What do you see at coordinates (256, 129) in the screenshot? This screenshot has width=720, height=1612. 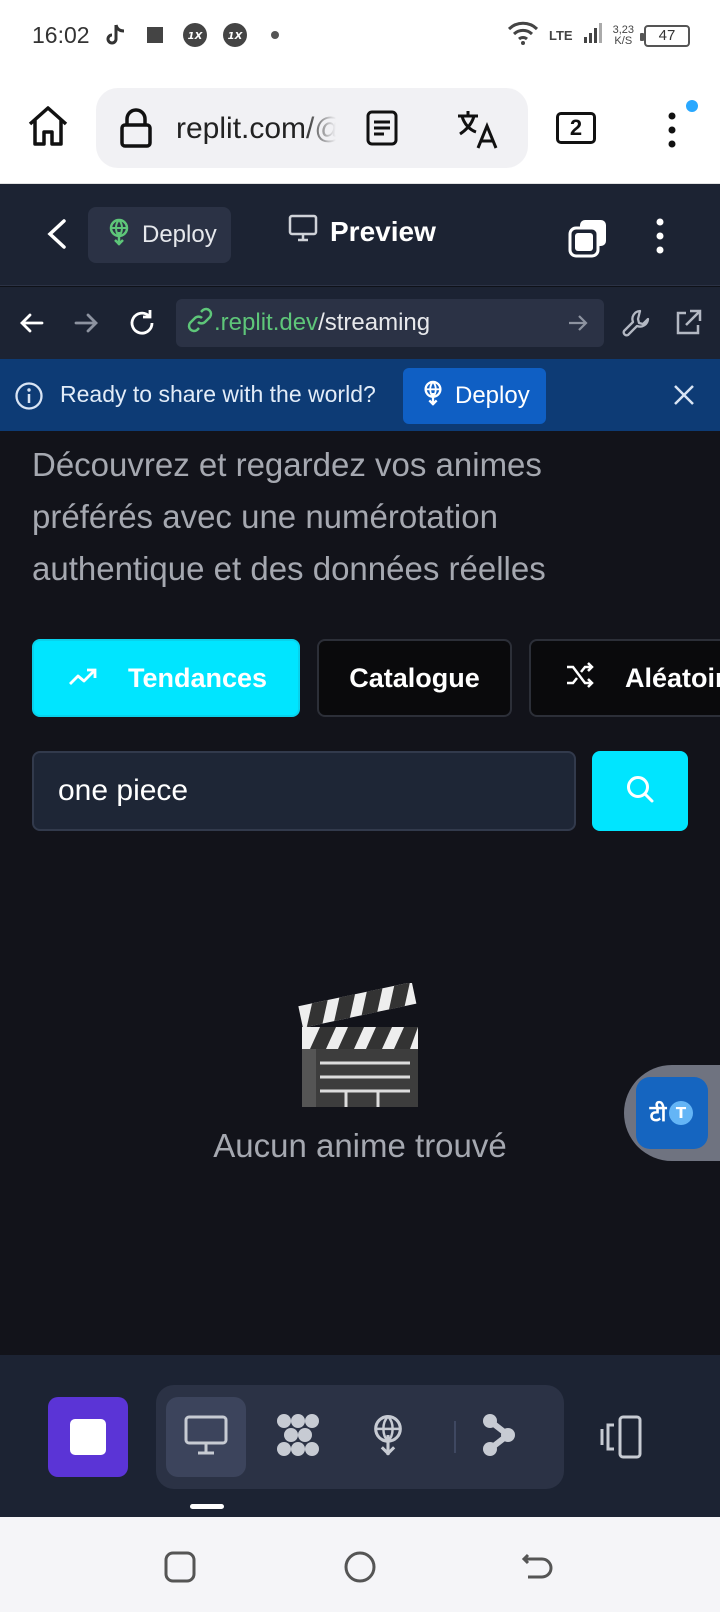 I see `address-text: replit.com/@` at bounding box center [256, 129].